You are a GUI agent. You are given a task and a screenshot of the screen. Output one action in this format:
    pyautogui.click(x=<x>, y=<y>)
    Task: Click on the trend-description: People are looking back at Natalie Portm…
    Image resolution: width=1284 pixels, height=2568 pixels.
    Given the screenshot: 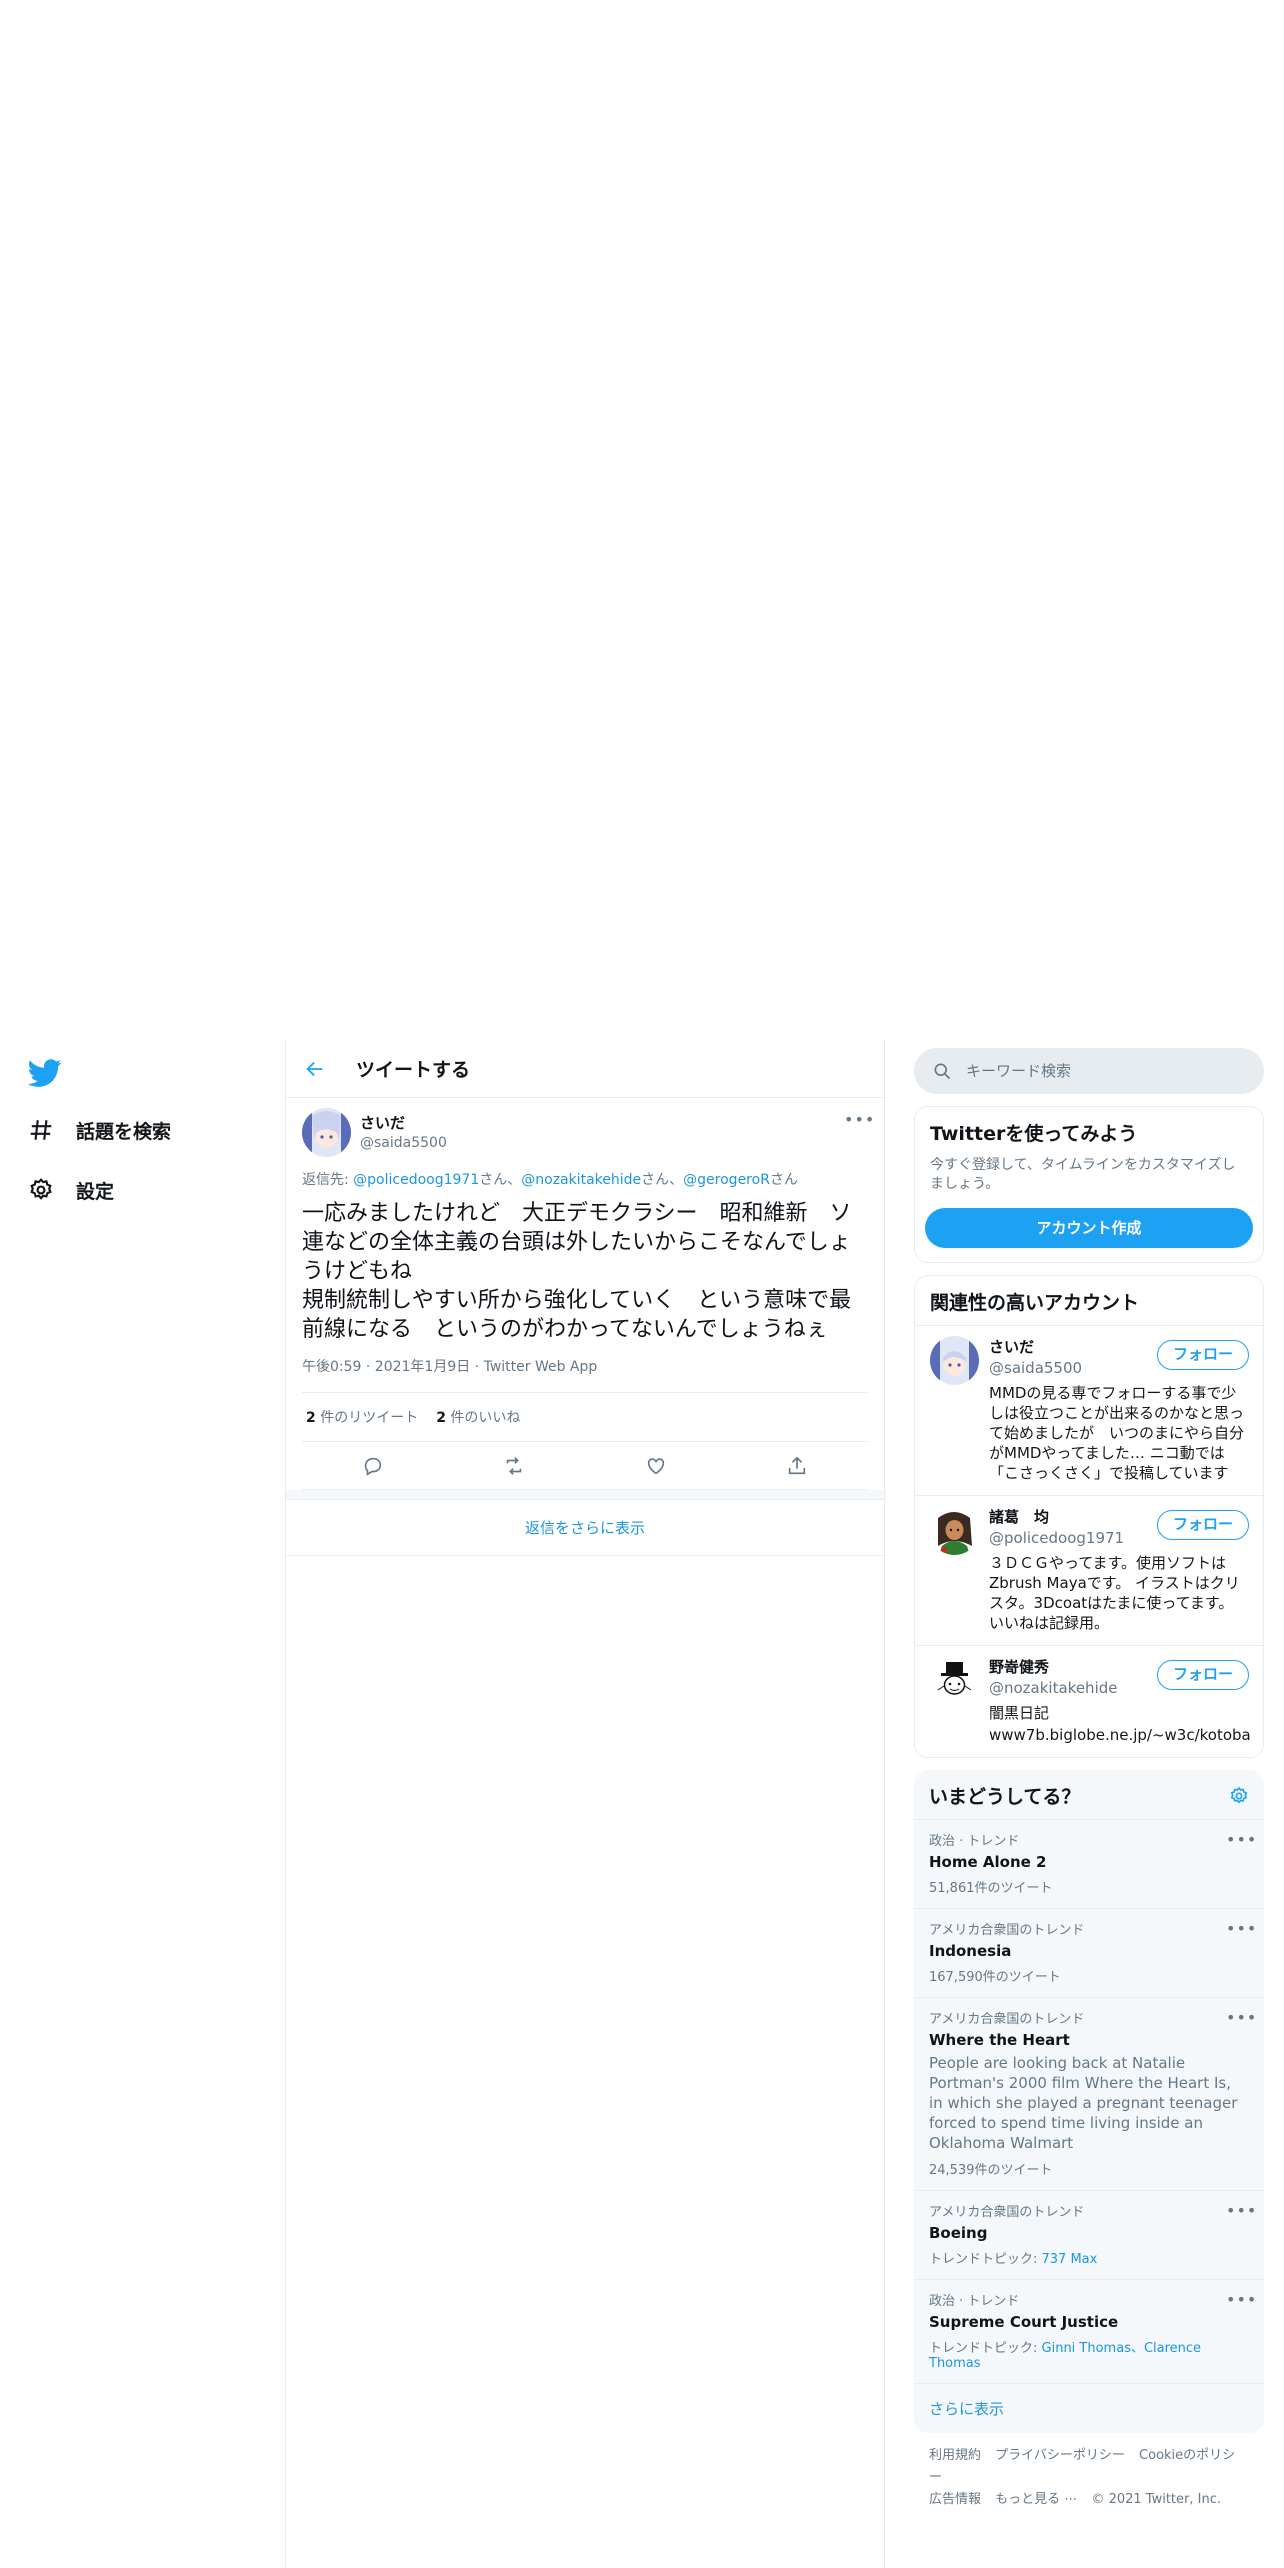 What is the action you would take?
    pyautogui.click(x=1083, y=2103)
    